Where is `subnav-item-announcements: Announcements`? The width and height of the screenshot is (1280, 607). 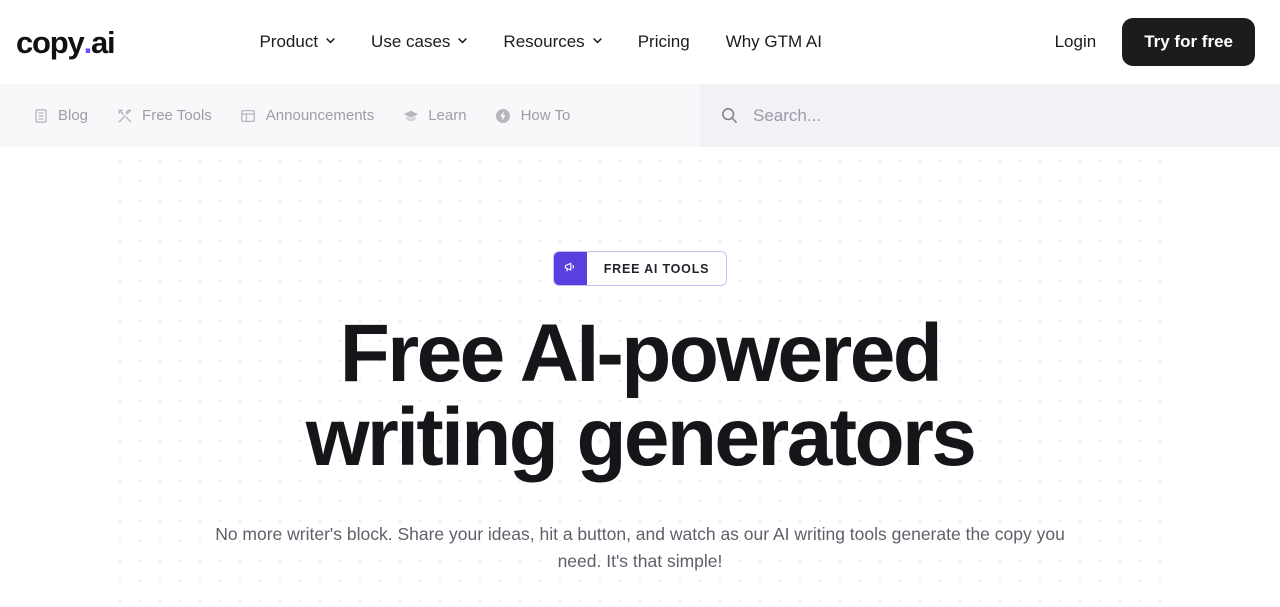
subnav-item-announcements: Announcements is located at coordinates (307, 115).